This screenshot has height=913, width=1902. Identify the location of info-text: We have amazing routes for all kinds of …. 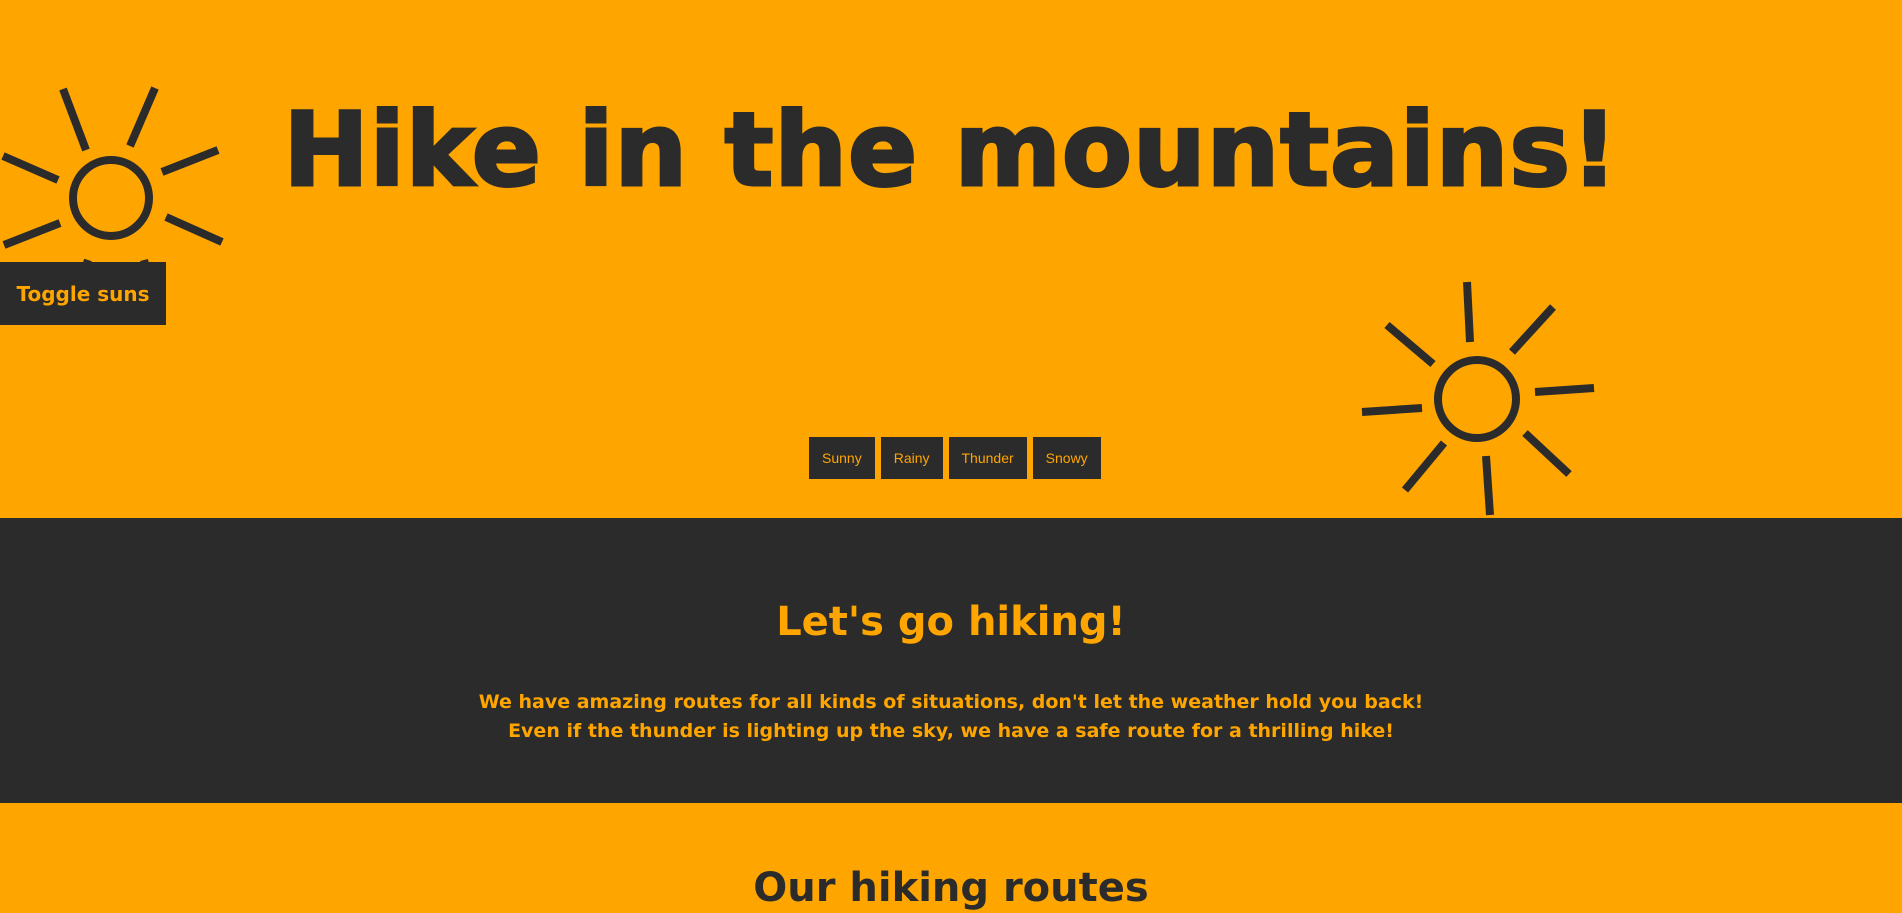
(951, 717).